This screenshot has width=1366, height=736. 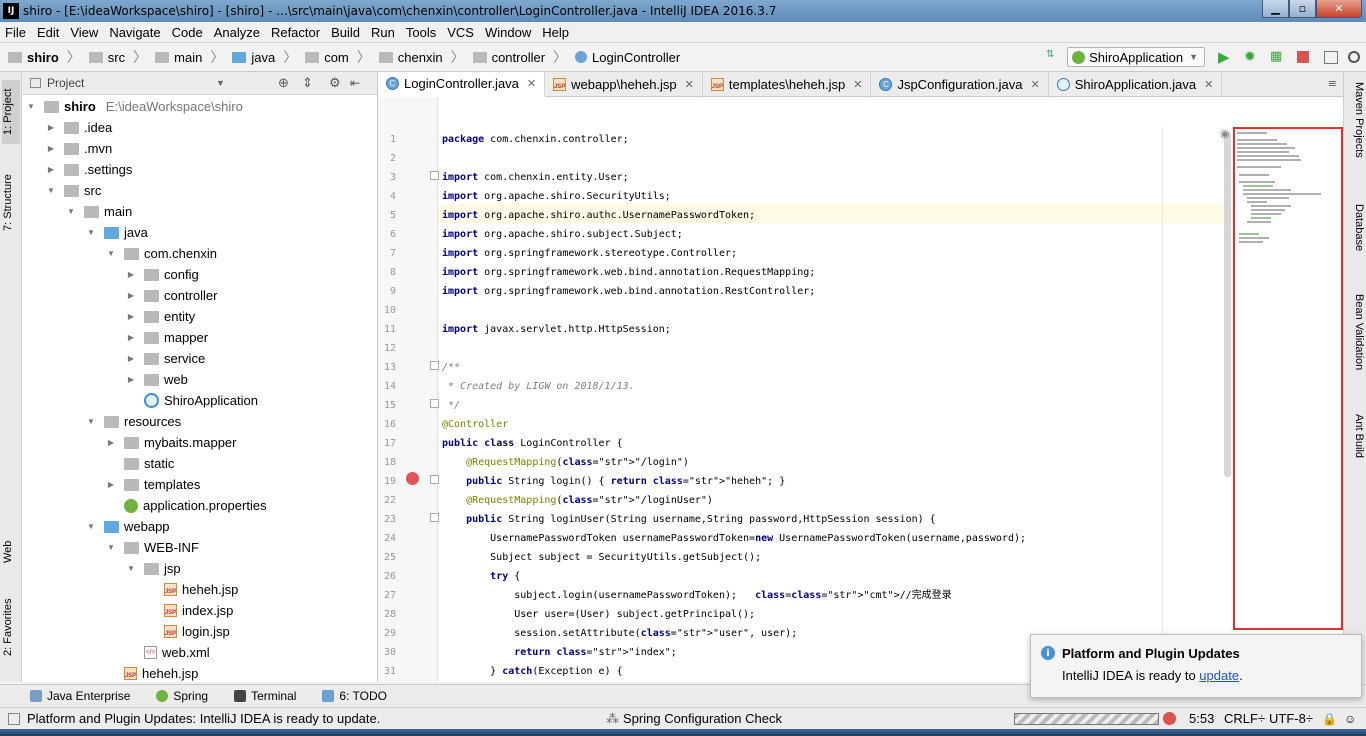 What do you see at coordinates (133, 421) in the screenshot?
I see `tree-item-resources: ▼ resources` at bounding box center [133, 421].